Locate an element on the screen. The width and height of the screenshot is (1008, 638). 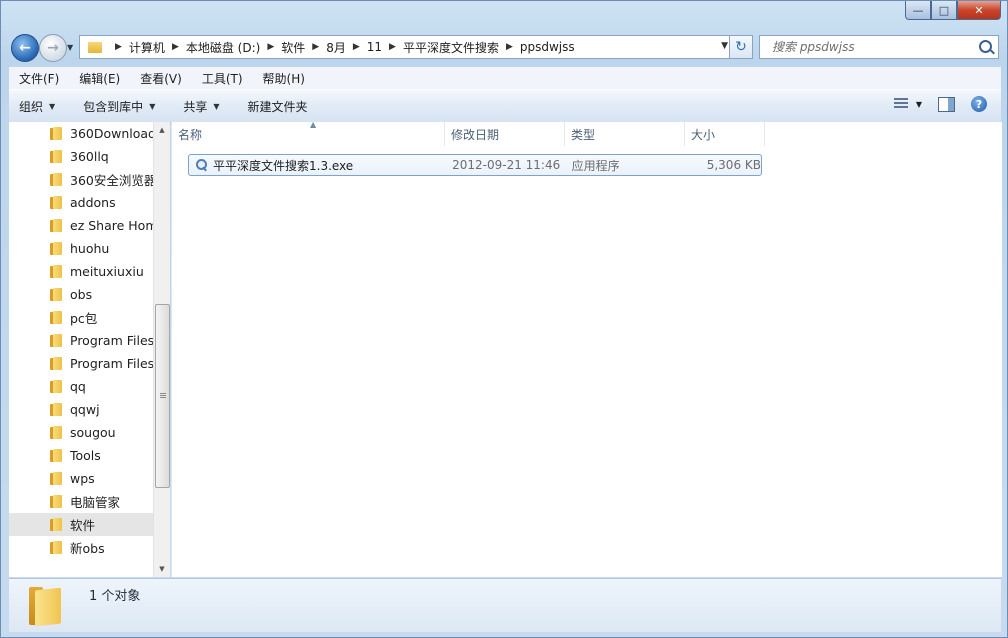
tree-item-label: 软件 is located at coordinates (83, 525).